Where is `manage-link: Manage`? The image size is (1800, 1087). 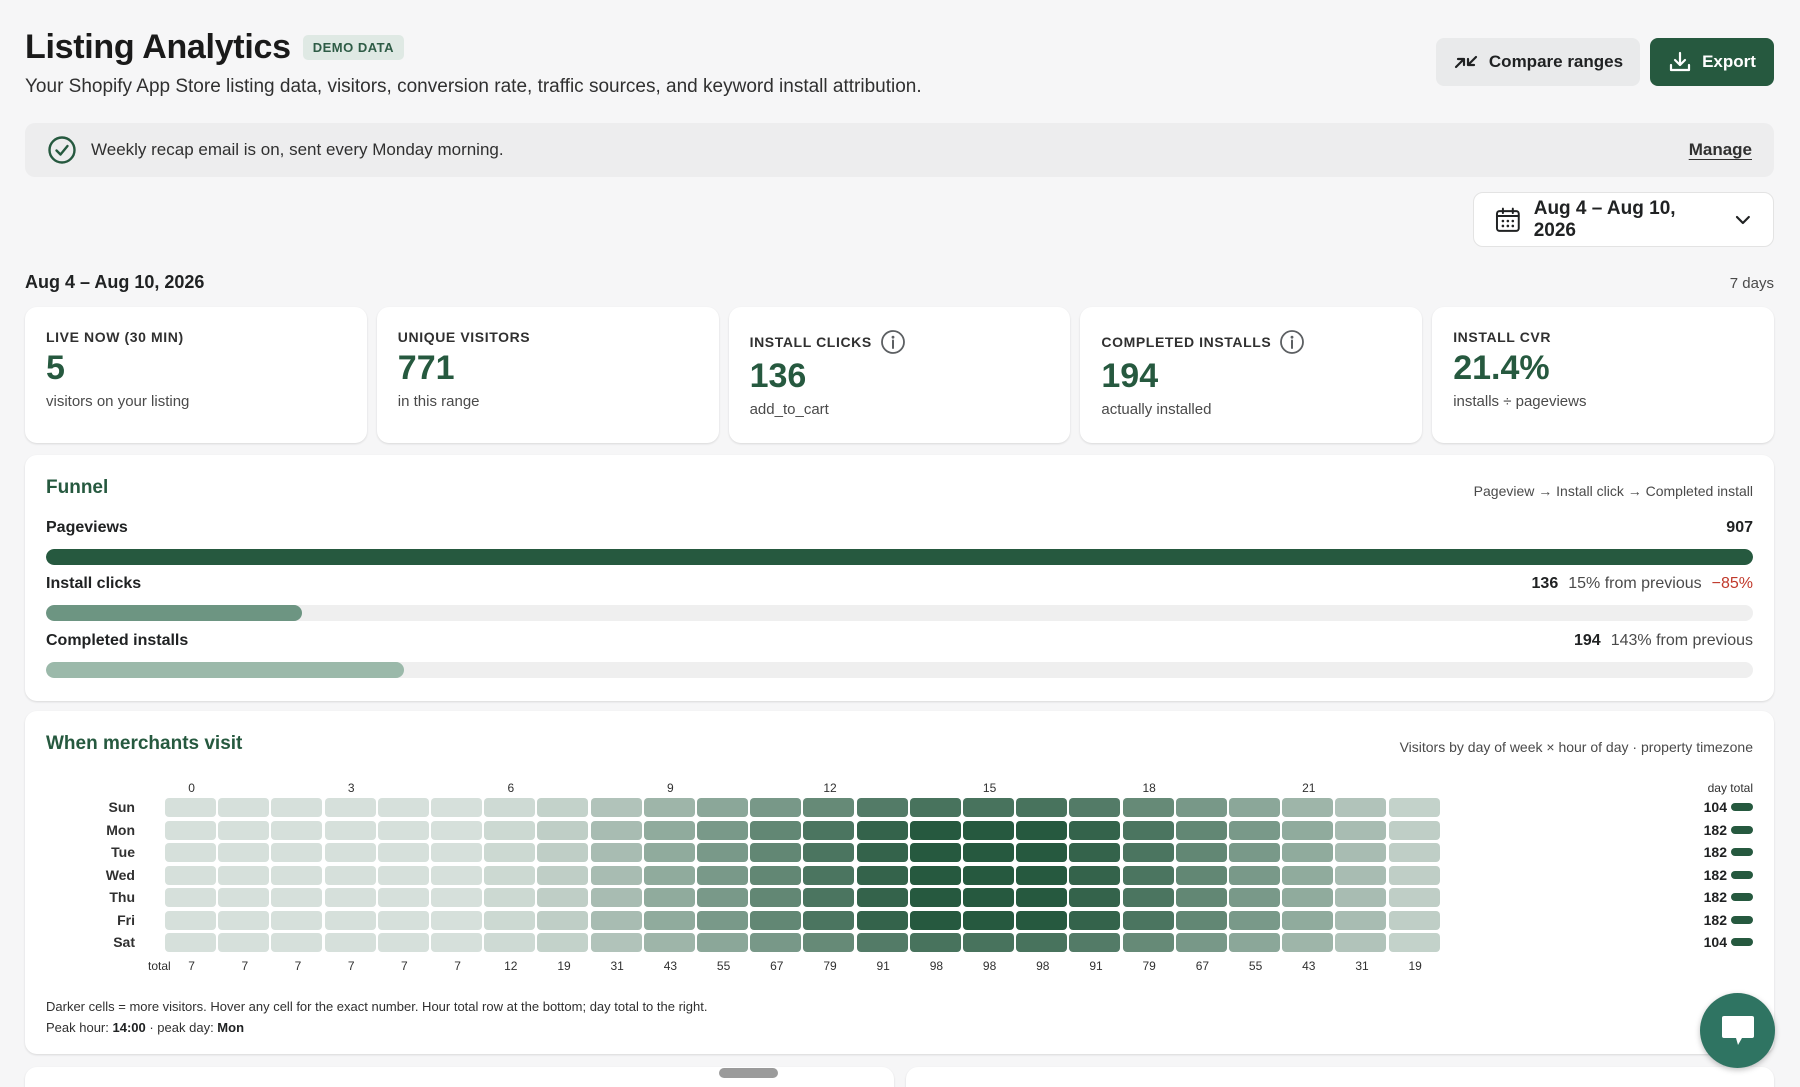
manage-link: Manage is located at coordinates (1720, 150).